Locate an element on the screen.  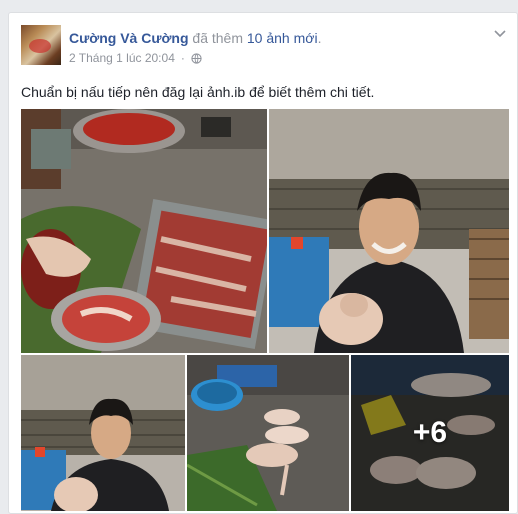
chevron-down-icon is located at coordinates (500, 34).